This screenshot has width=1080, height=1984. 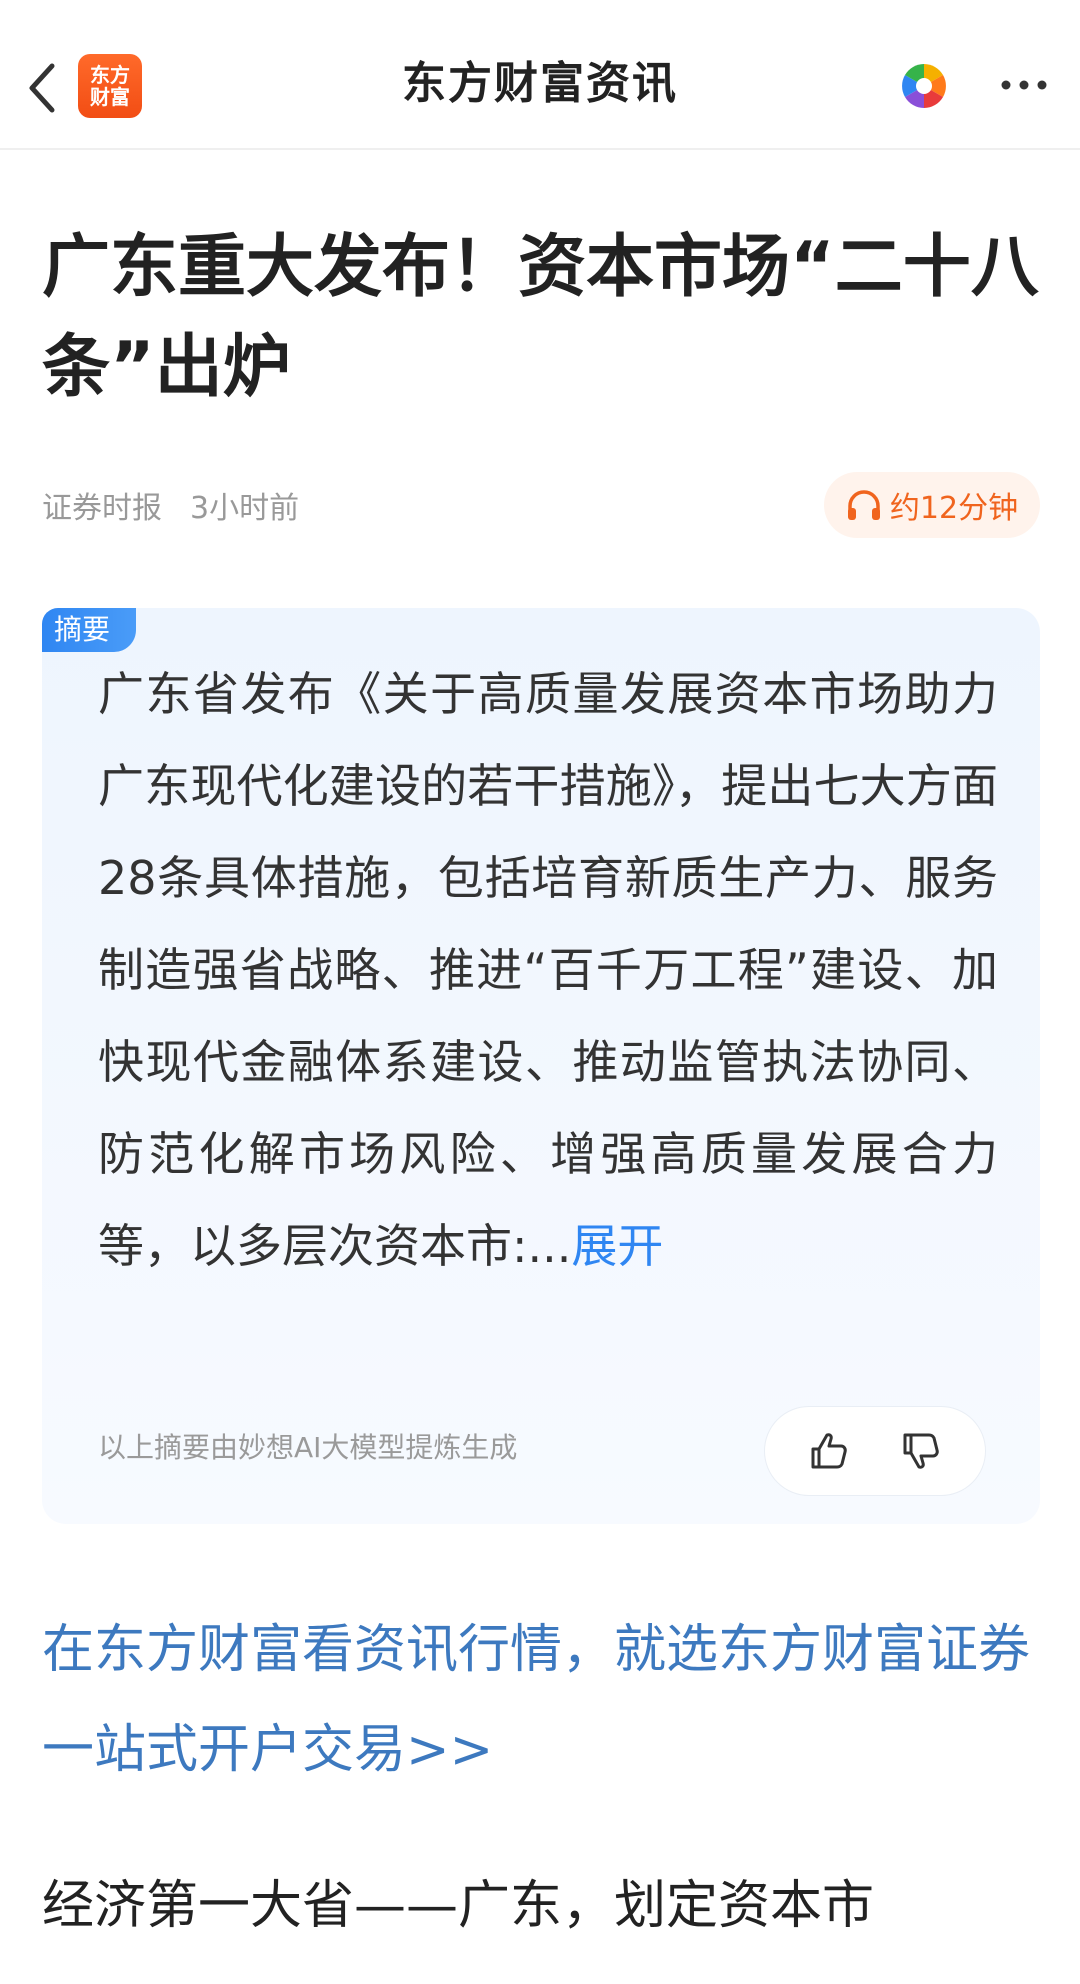 What do you see at coordinates (102, 505) in the screenshot?
I see `article-source: 证券时报` at bounding box center [102, 505].